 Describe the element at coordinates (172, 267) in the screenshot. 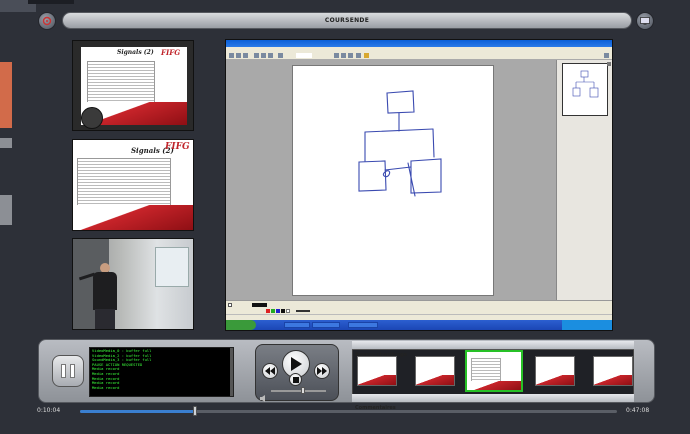

I see `camera-window` at that location.